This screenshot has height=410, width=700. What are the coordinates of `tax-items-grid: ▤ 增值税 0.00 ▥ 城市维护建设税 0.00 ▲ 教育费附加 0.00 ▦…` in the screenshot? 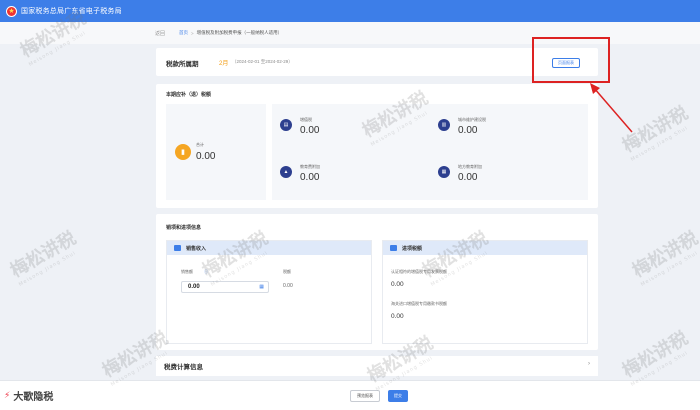 It's located at (430, 152).